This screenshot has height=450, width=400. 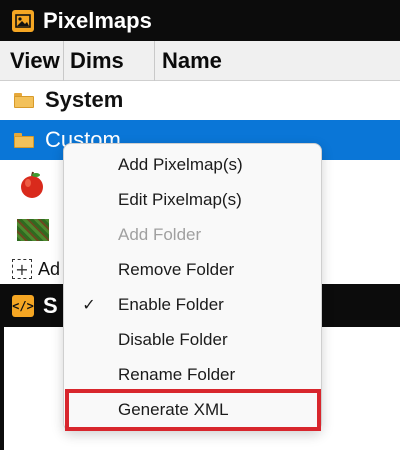 What do you see at coordinates (33, 230) in the screenshot?
I see `grass-icon` at bounding box center [33, 230].